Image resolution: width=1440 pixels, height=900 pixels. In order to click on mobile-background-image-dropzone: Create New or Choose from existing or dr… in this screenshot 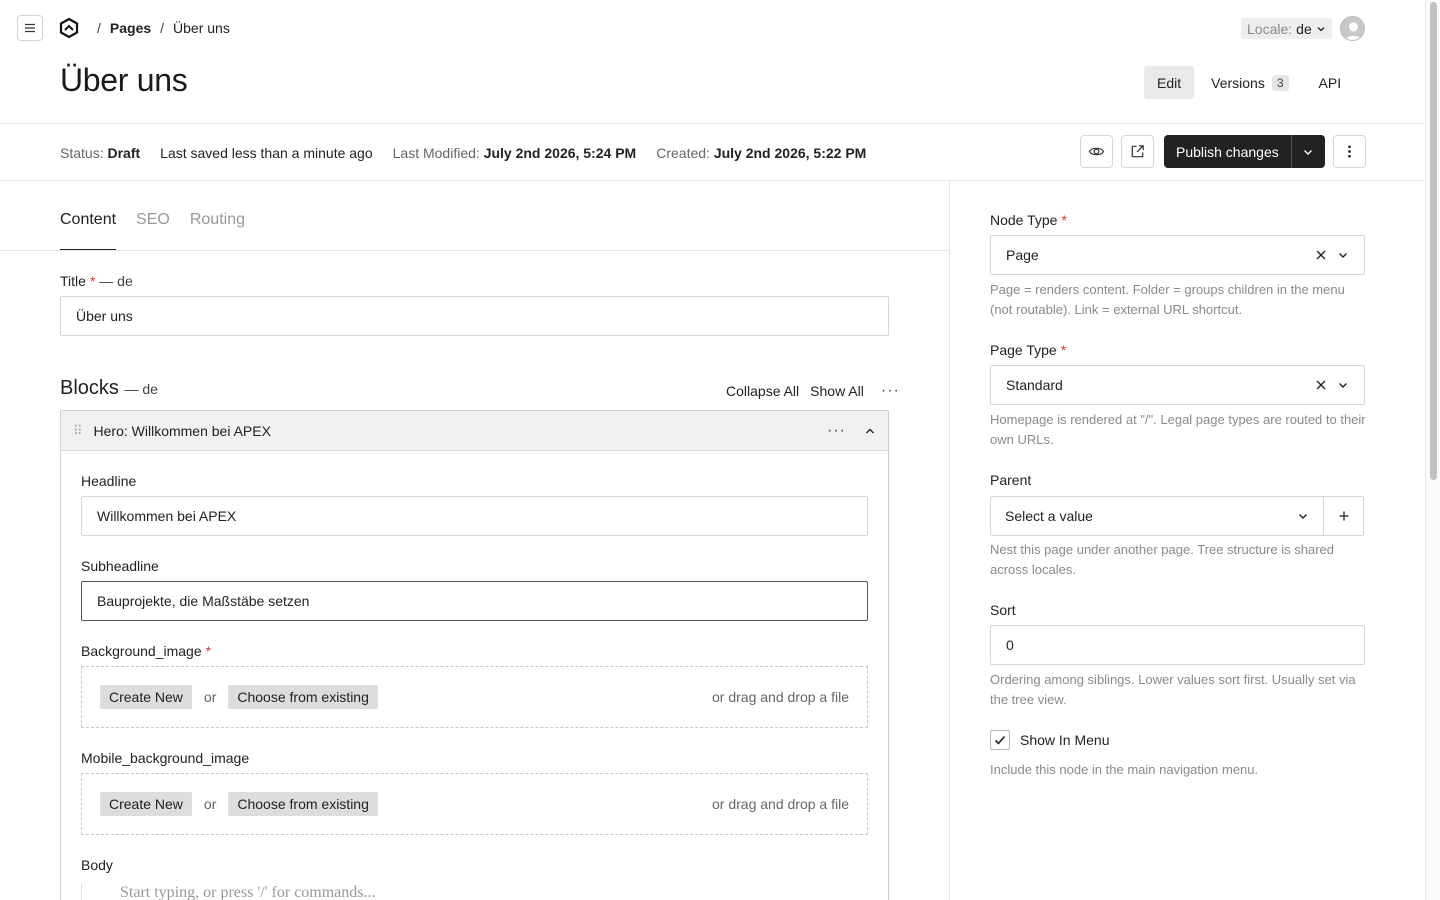, I will do `click(474, 804)`.